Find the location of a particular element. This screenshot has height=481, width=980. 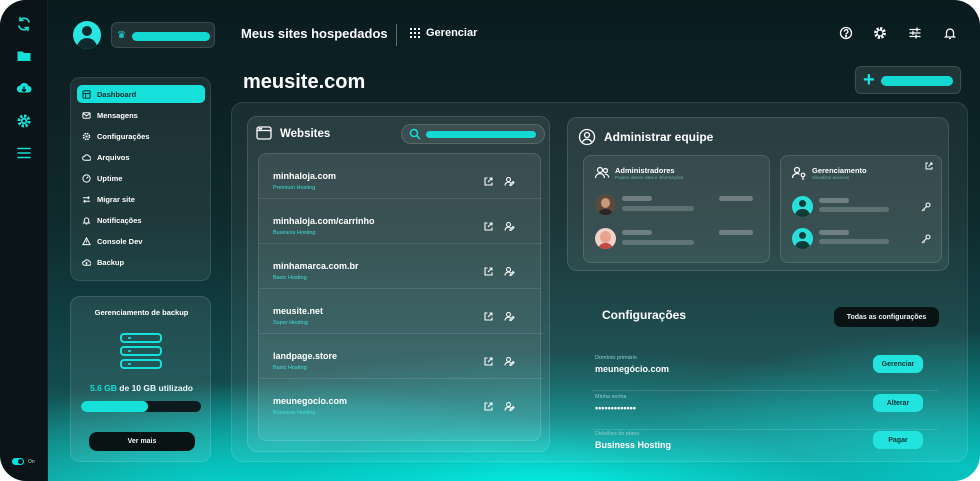

website-row: landpage.store Basic Hosting is located at coordinates (400, 356).